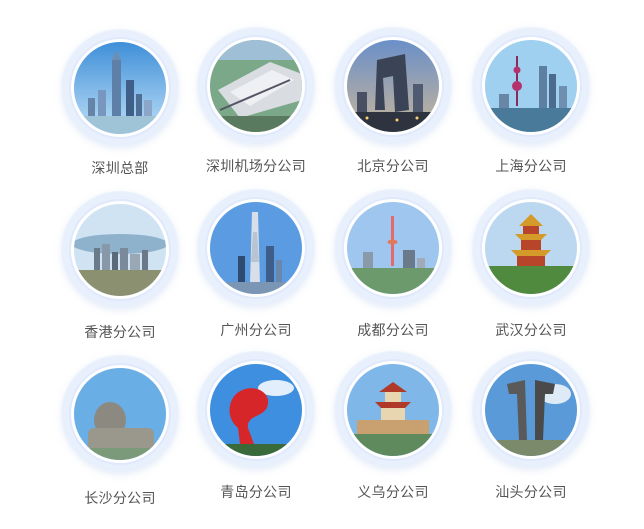 This screenshot has width=644, height=529. Describe the element at coordinates (393, 493) in the screenshot. I see `office-name: 义乌分公司` at that location.